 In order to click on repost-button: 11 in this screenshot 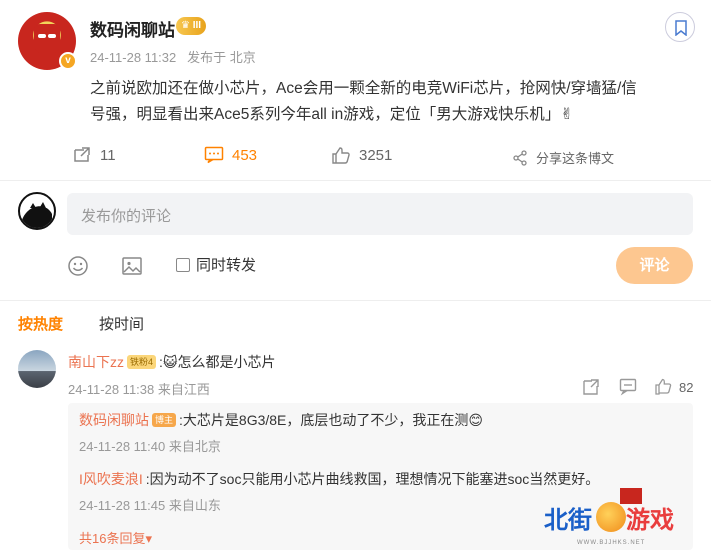, I will do `click(94, 155)`.